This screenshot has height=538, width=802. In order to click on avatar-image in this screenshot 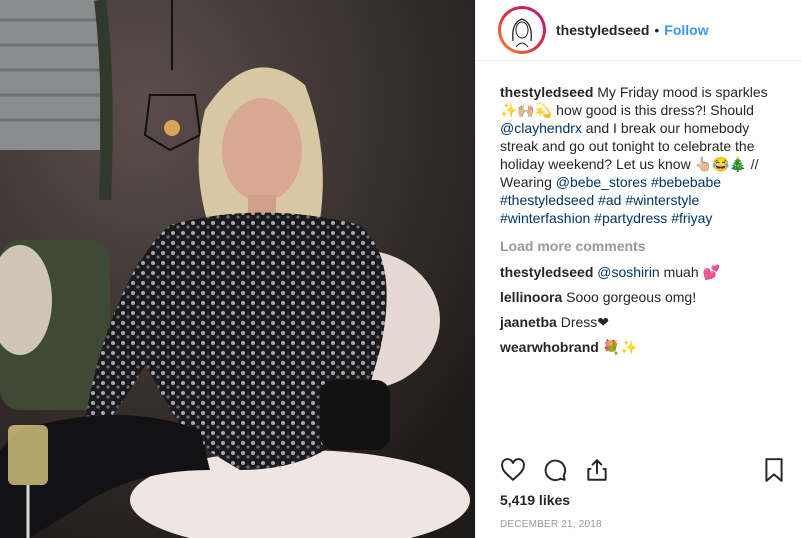, I will do `click(522, 30)`.